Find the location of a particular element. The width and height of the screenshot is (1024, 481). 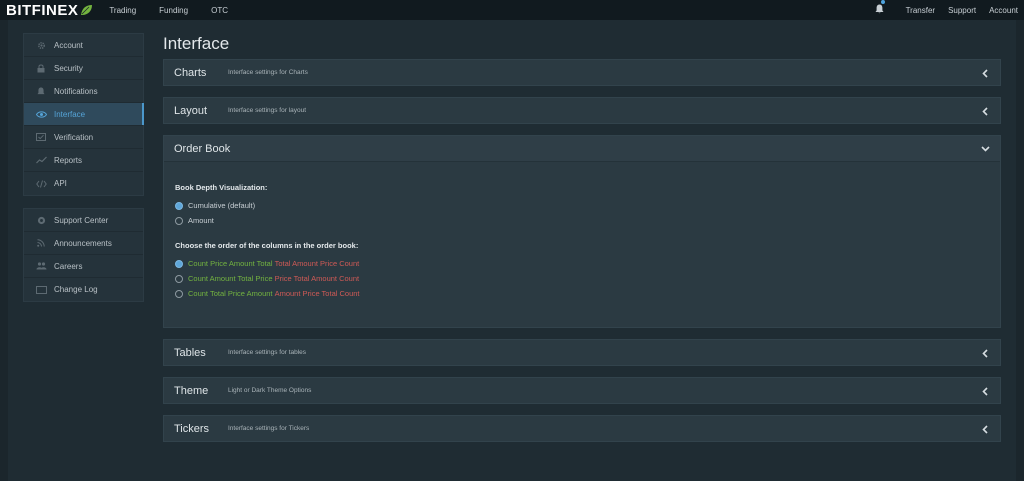

ask-columns: Price Total Amount Count is located at coordinates (317, 278).